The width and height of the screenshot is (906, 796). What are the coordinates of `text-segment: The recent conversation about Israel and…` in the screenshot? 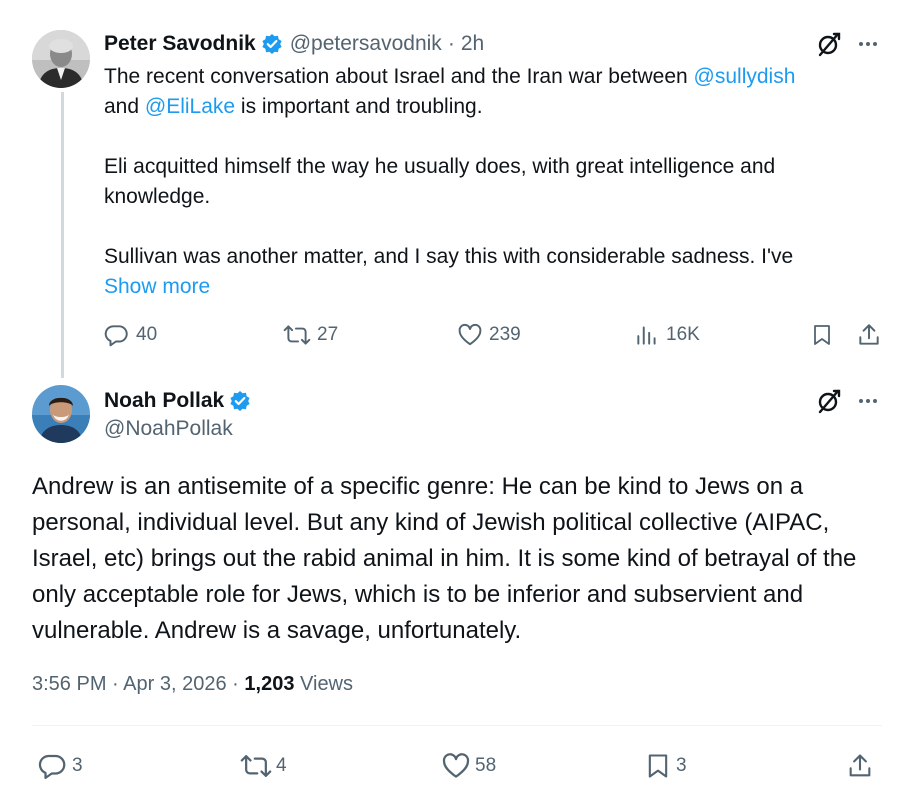 It's located at (399, 76).